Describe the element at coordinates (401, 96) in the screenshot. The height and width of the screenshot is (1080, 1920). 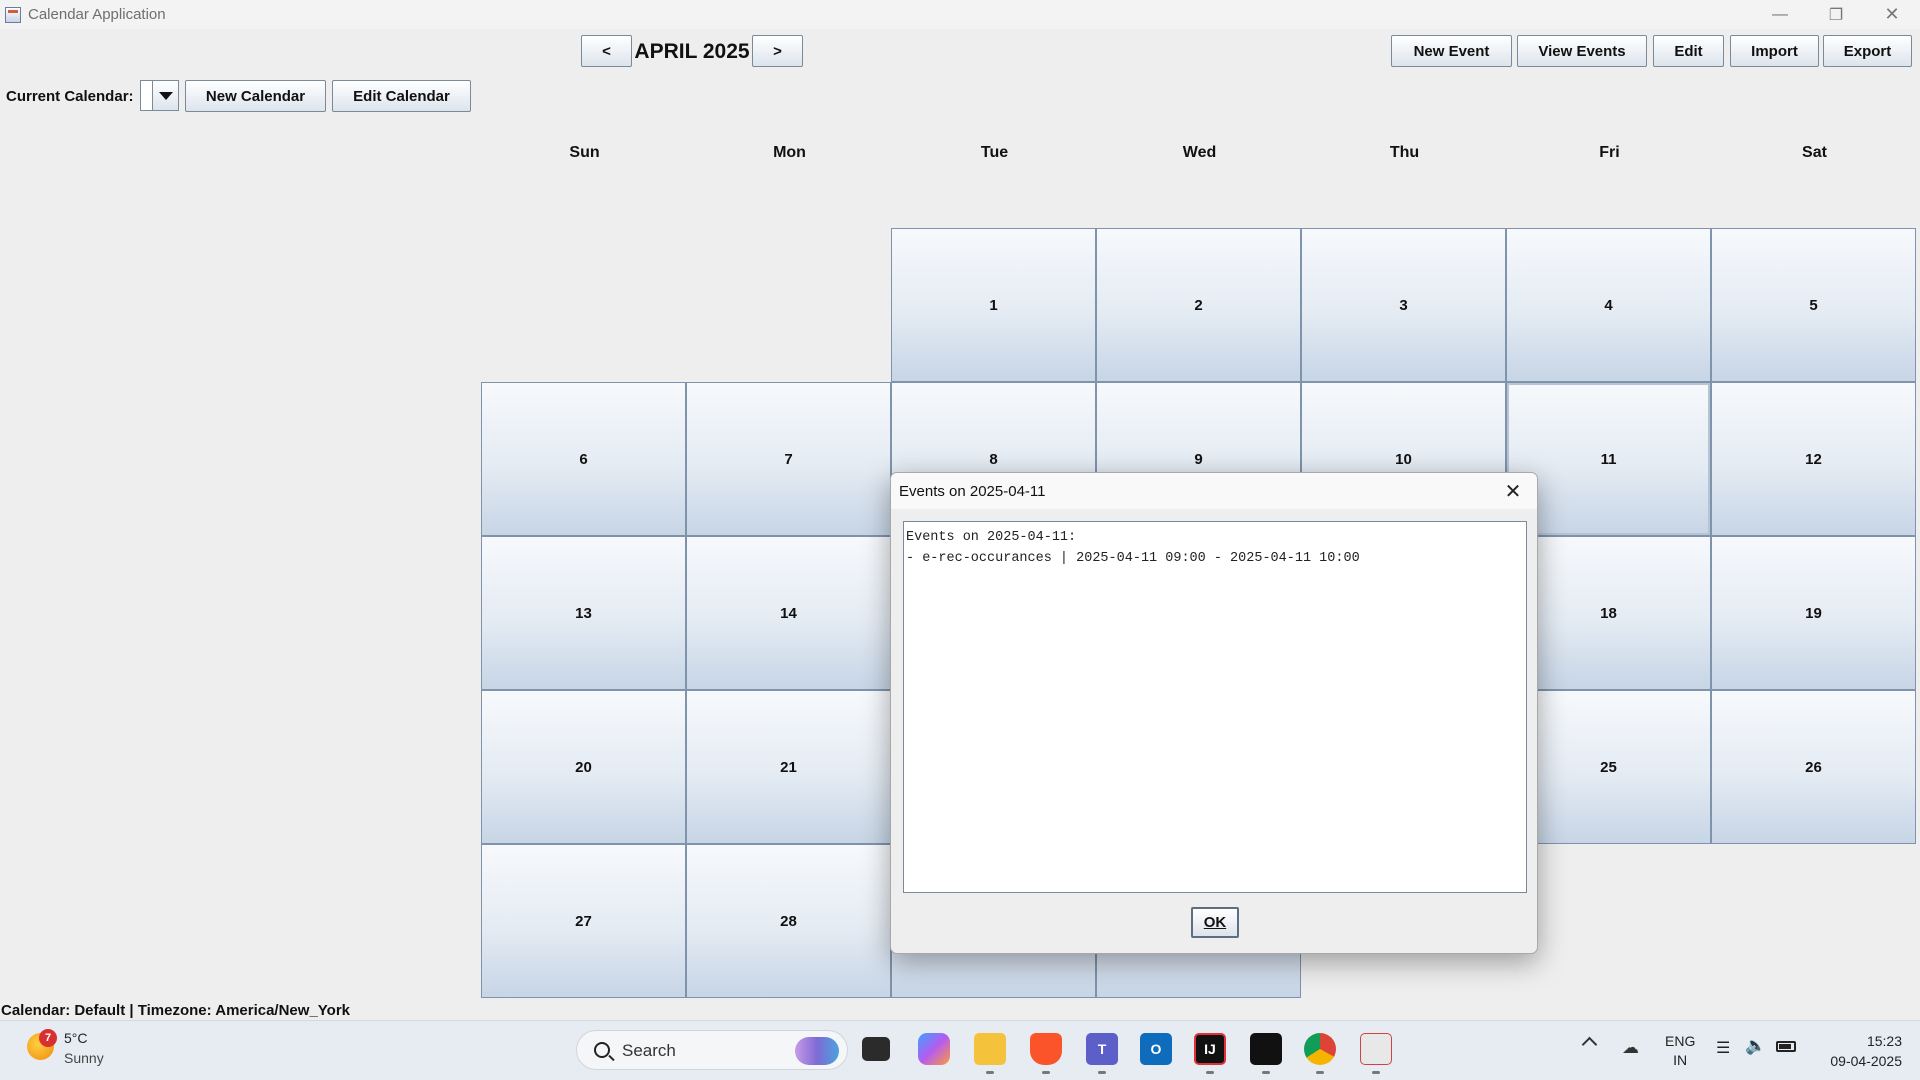
I see `edit-calendar-button: Edit Calendar` at that location.